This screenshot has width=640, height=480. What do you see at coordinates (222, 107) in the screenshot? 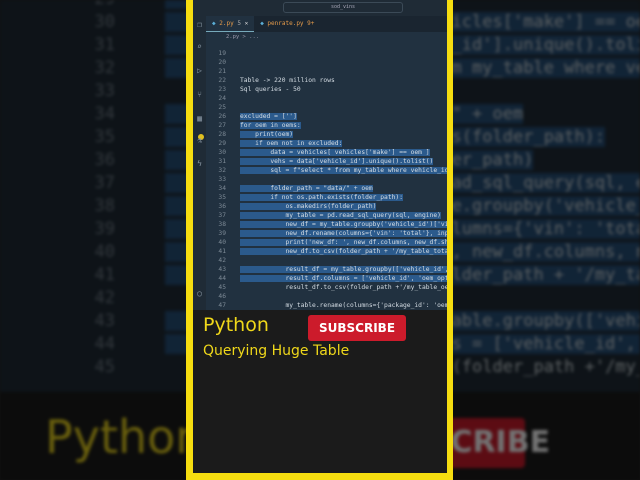
I see `line-number: 25` at bounding box center [222, 107].